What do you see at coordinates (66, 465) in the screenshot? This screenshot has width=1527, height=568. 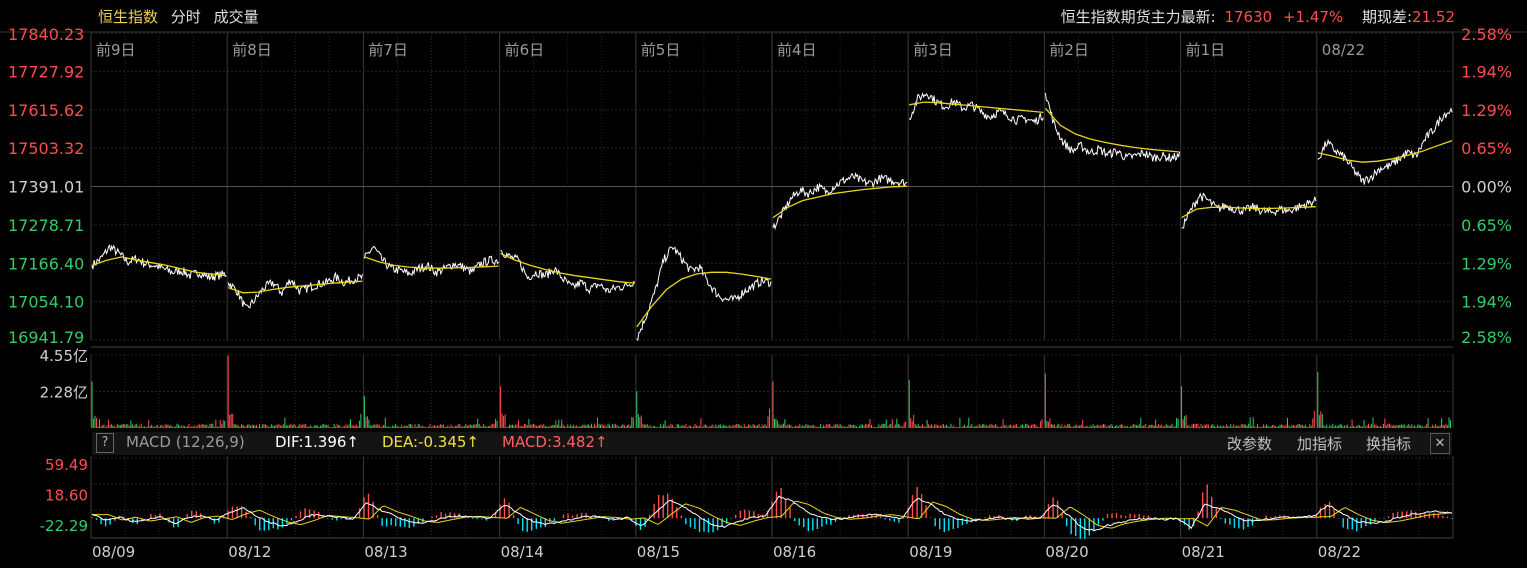 I see `macd-tick-label: 59.49` at bounding box center [66, 465].